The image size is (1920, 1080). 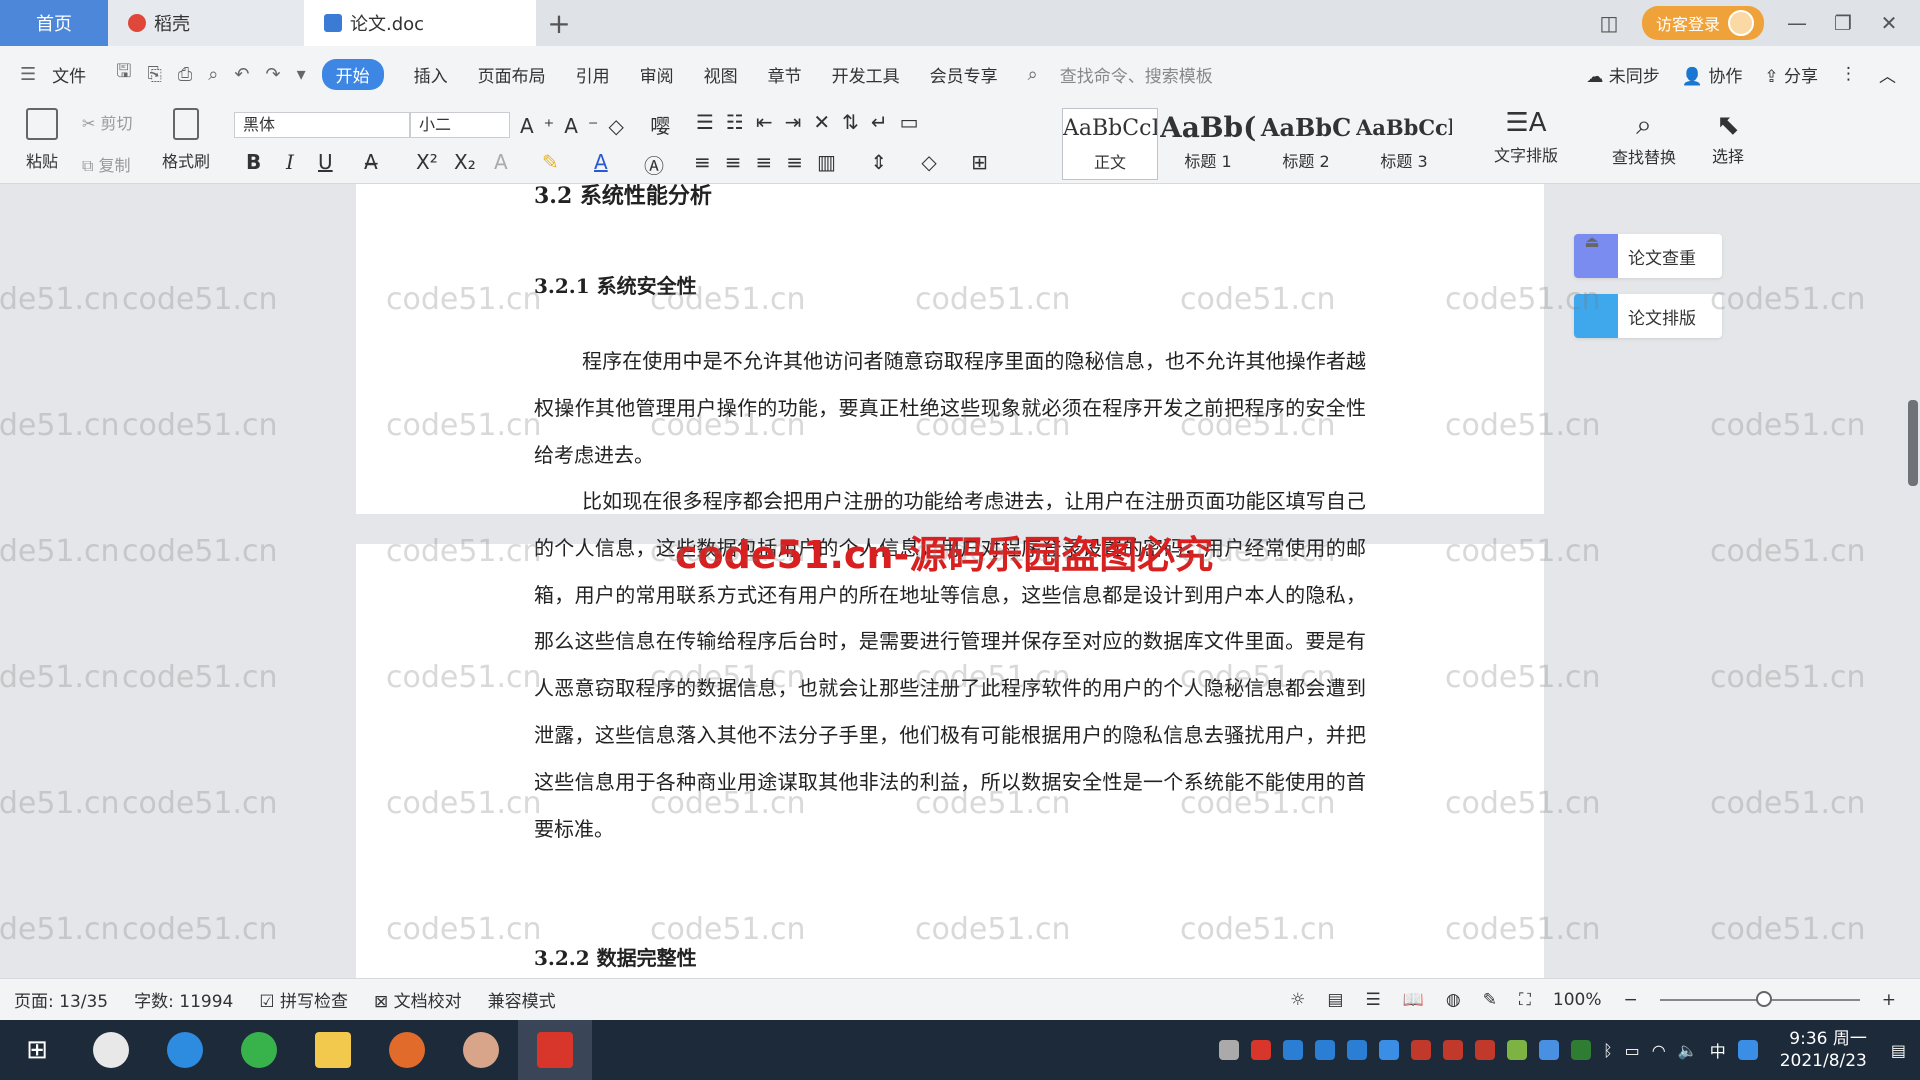 I want to click on taskbar-app-game, so click(x=407, y=1050).